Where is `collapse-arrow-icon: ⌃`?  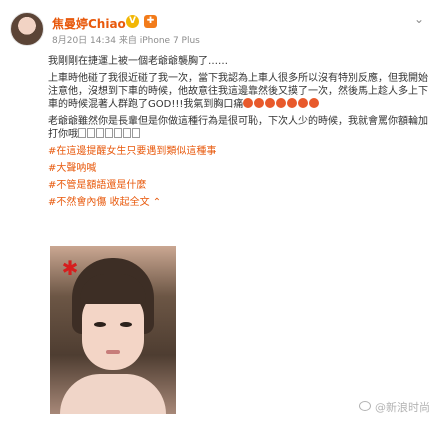
collapse-arrow-icon: ⌃ is located at coordinates (157, 202).